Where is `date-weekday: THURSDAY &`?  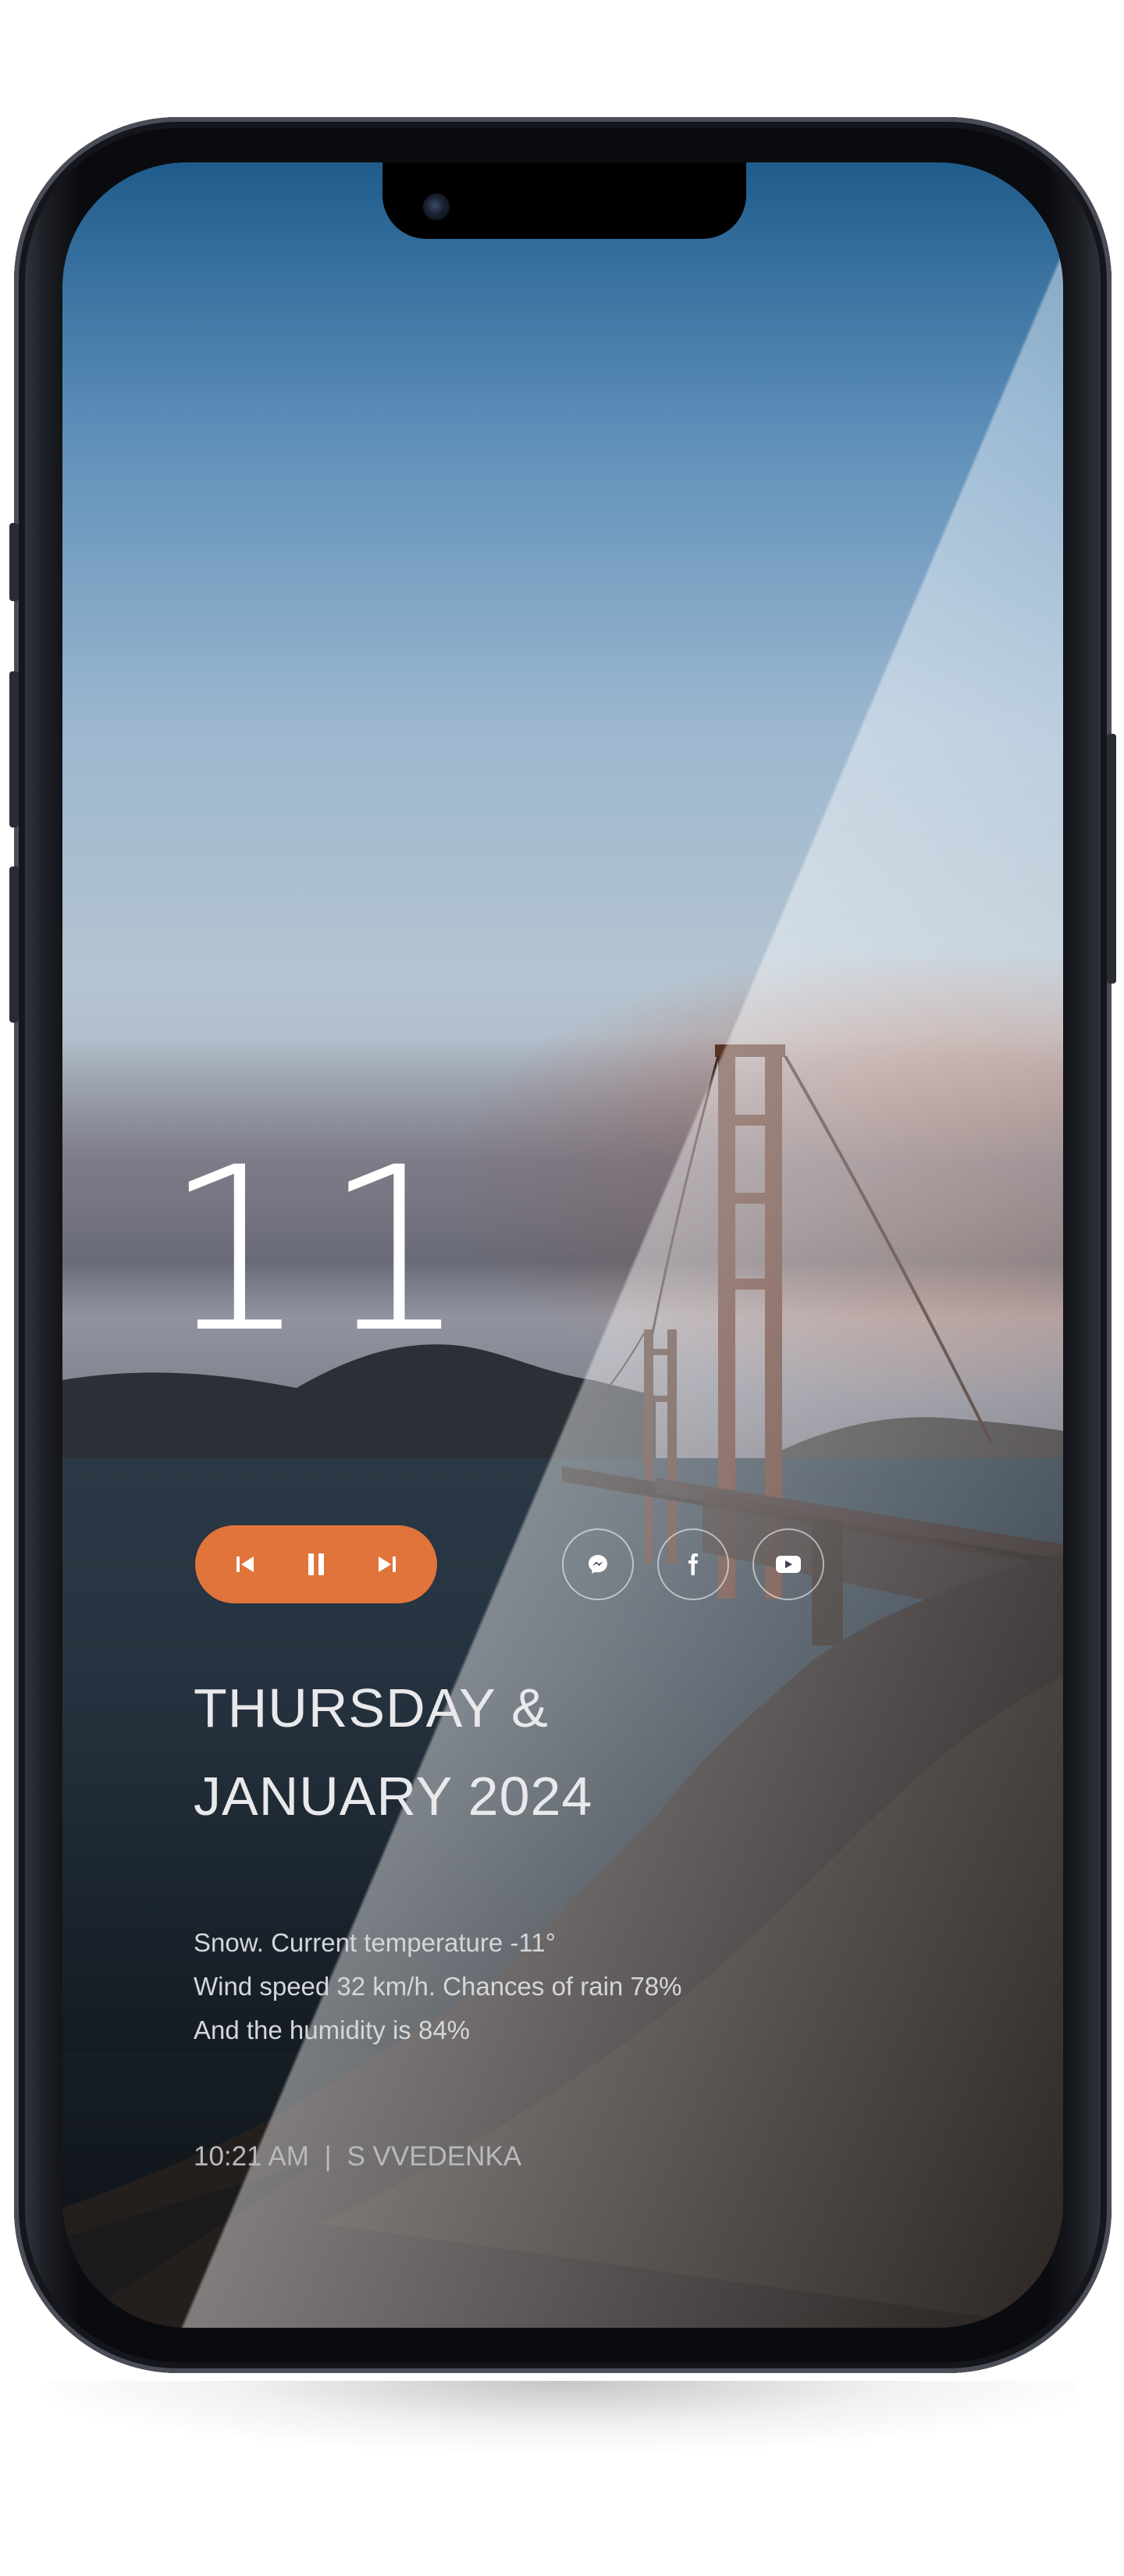 date-weekday: THURSDAY & is located at coordinates (372, 1708).